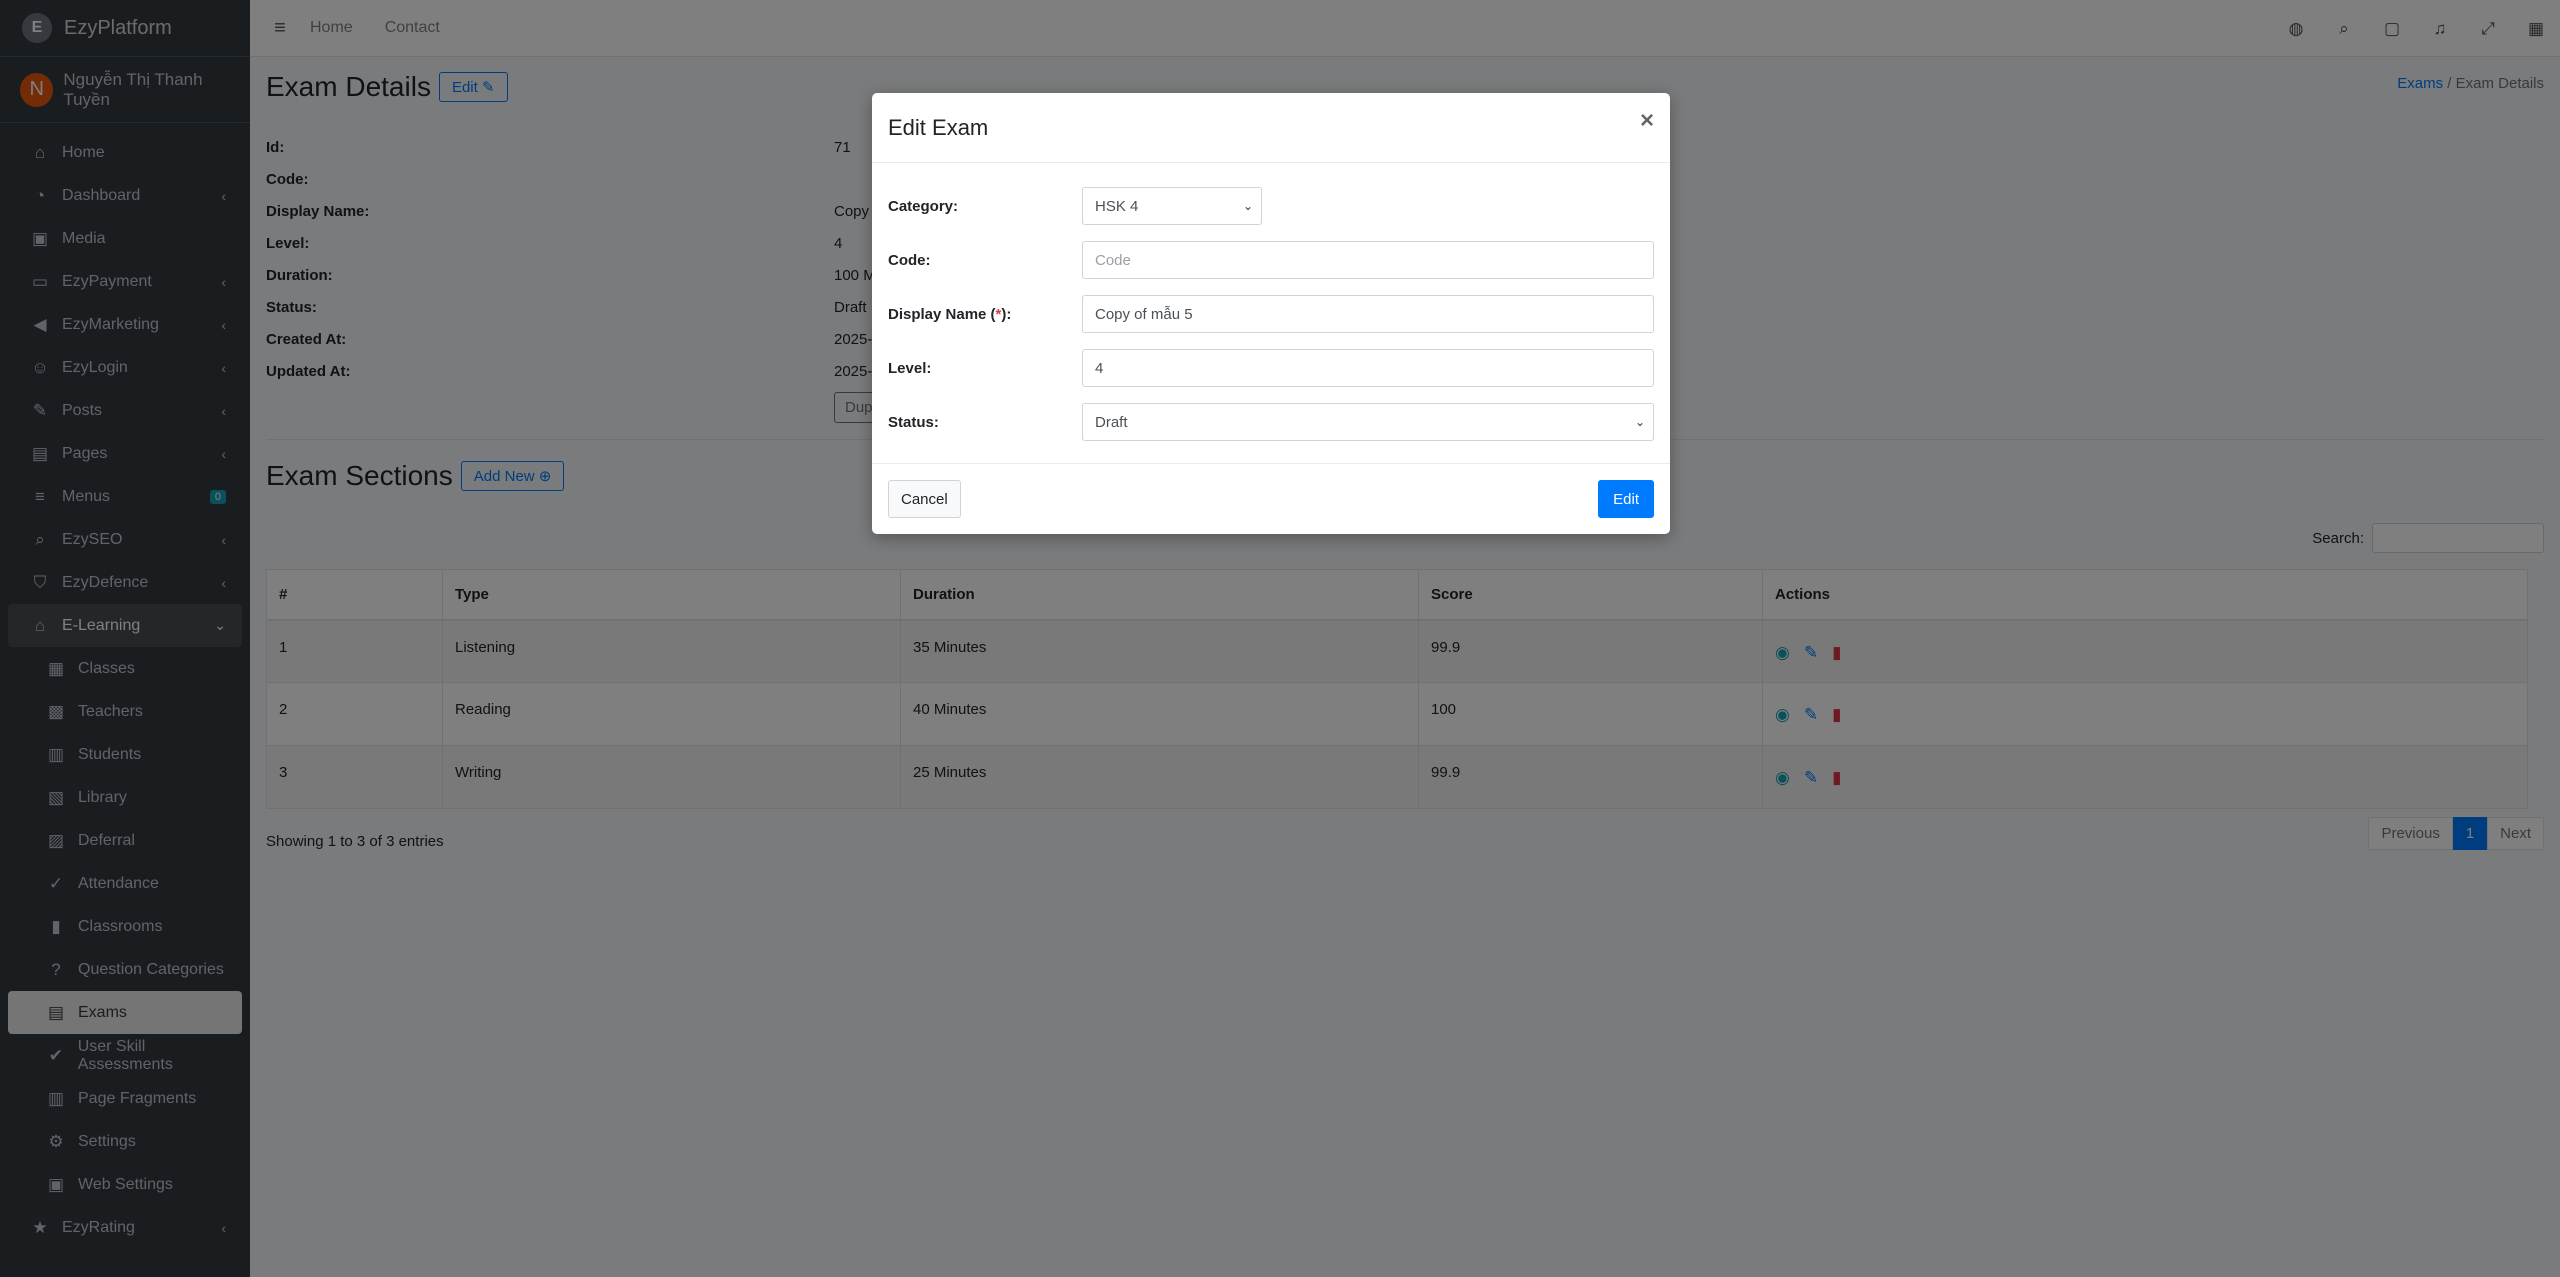  I want to click on category-selected-value: HSK 4, so click(1117, 206).